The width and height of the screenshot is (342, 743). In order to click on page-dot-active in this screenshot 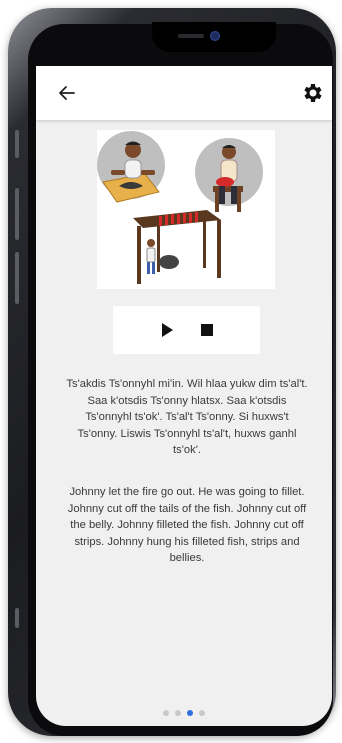, I will do `click(190, 713)`.